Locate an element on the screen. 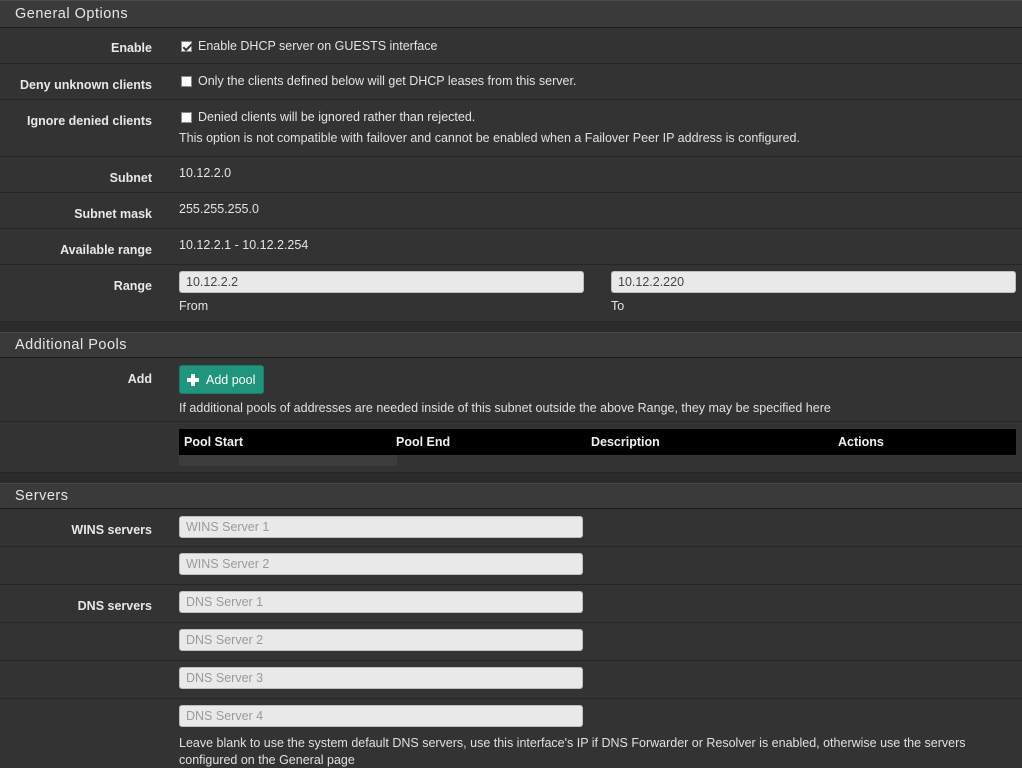 This screenshot has width=1022, height=768. subnet-mask-row: Subnet mask 255.255.255.0 is located at coordinates (511, 211).